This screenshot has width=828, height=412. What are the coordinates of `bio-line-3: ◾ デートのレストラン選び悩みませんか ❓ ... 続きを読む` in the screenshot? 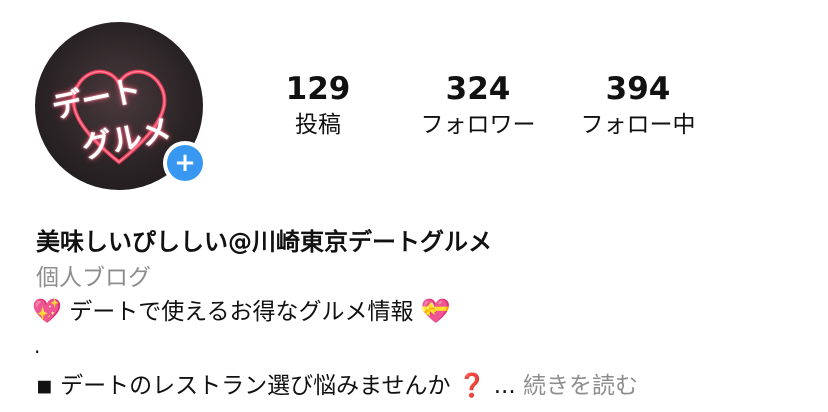 It's located at (337, 383).